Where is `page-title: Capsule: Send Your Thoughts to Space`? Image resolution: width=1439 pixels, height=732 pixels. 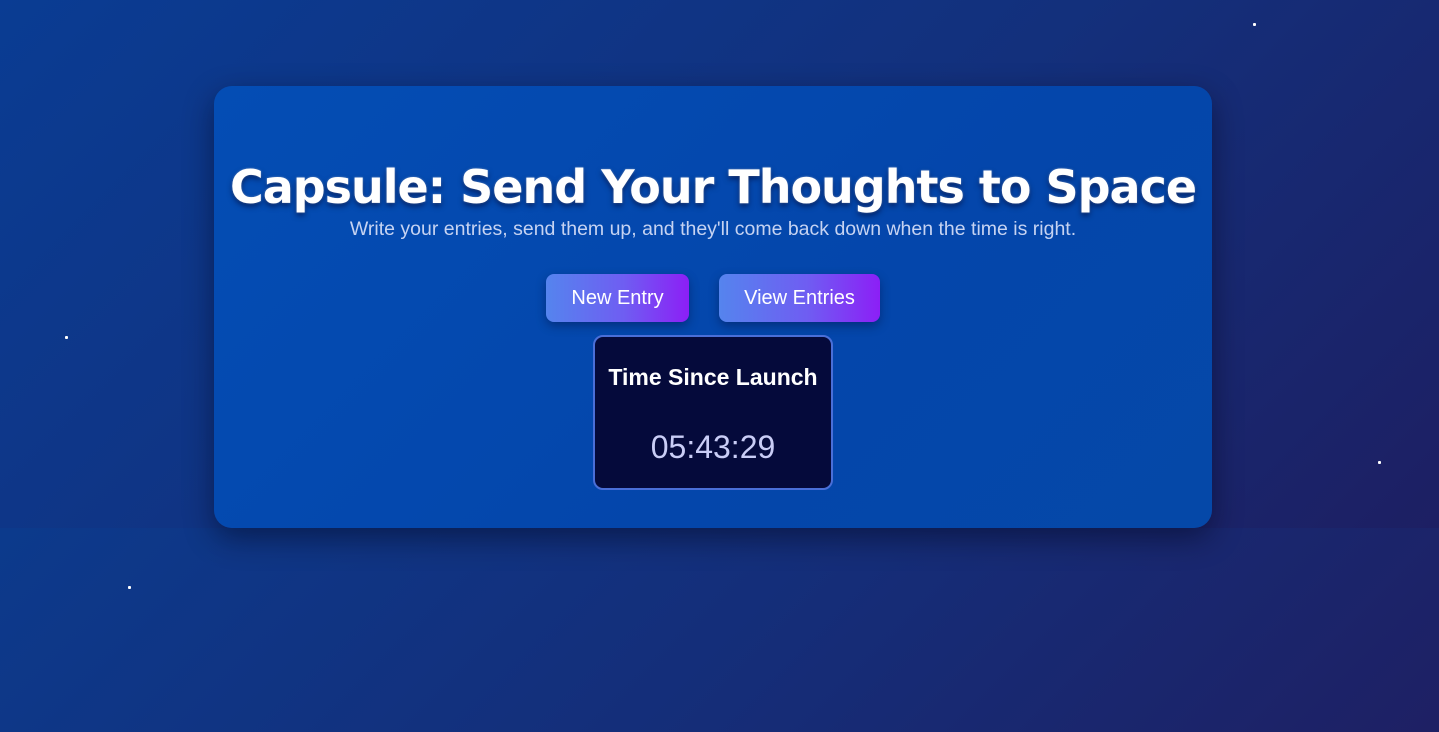 page-title: Capsule: Send Your Thoughts to Space is located at coordinates (713, 187).